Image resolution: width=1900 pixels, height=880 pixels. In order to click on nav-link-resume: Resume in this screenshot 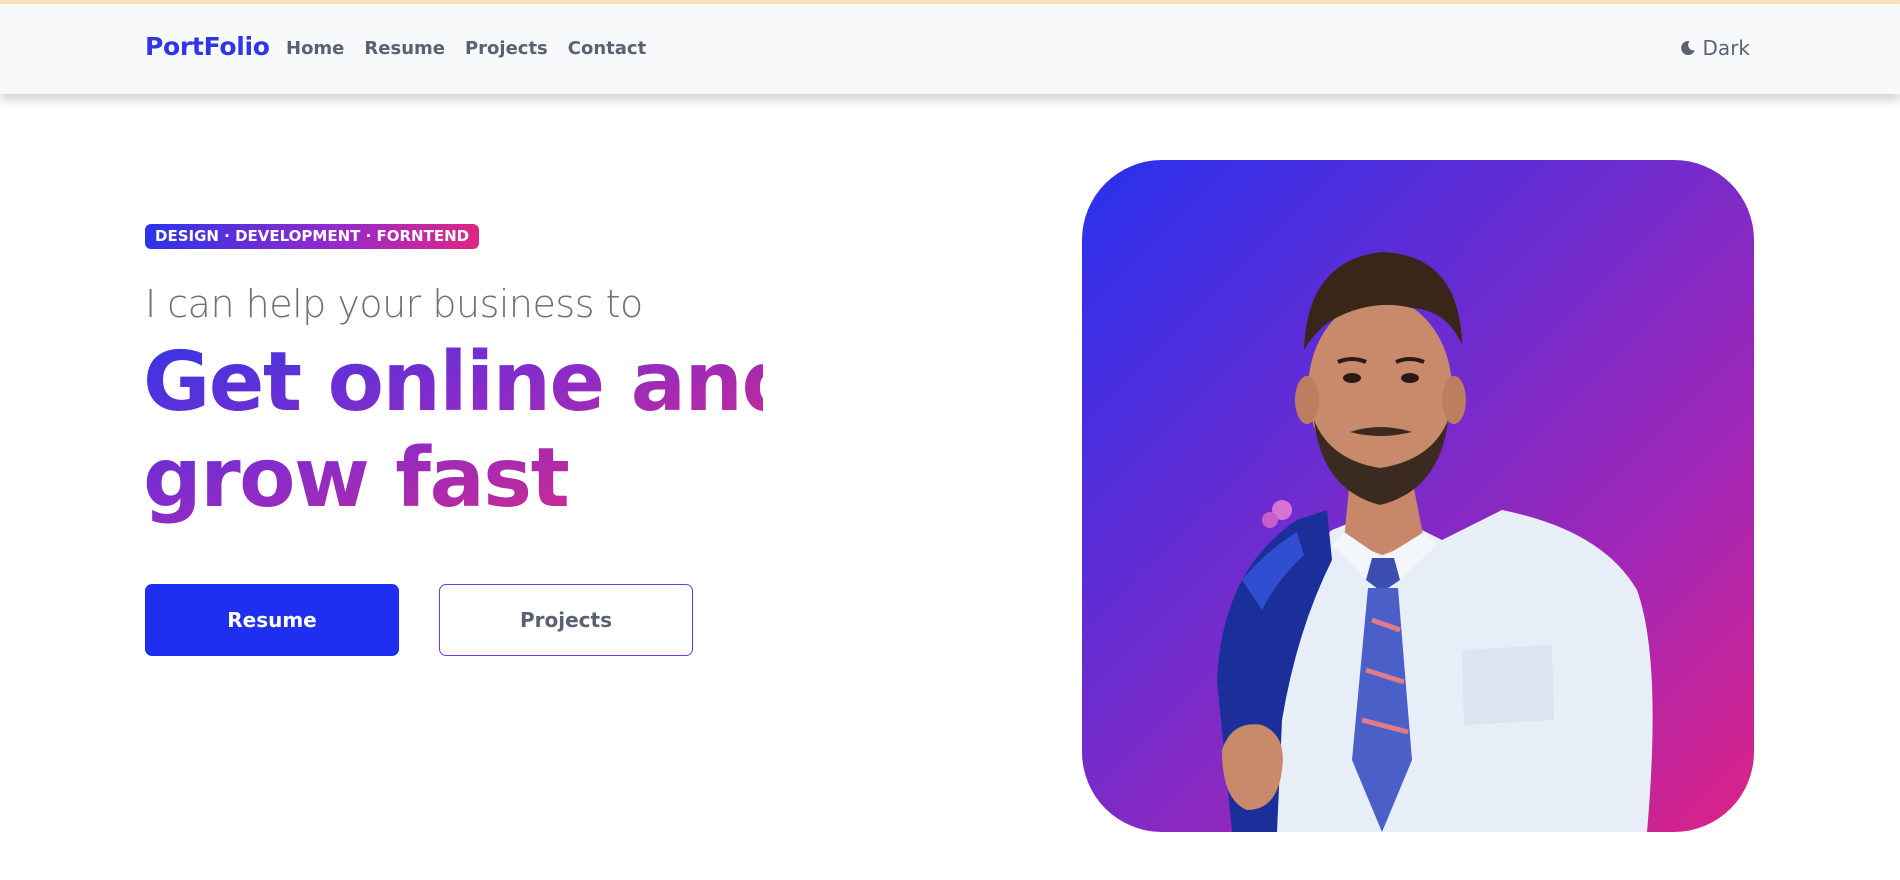, I will do `click(404, 48)`.